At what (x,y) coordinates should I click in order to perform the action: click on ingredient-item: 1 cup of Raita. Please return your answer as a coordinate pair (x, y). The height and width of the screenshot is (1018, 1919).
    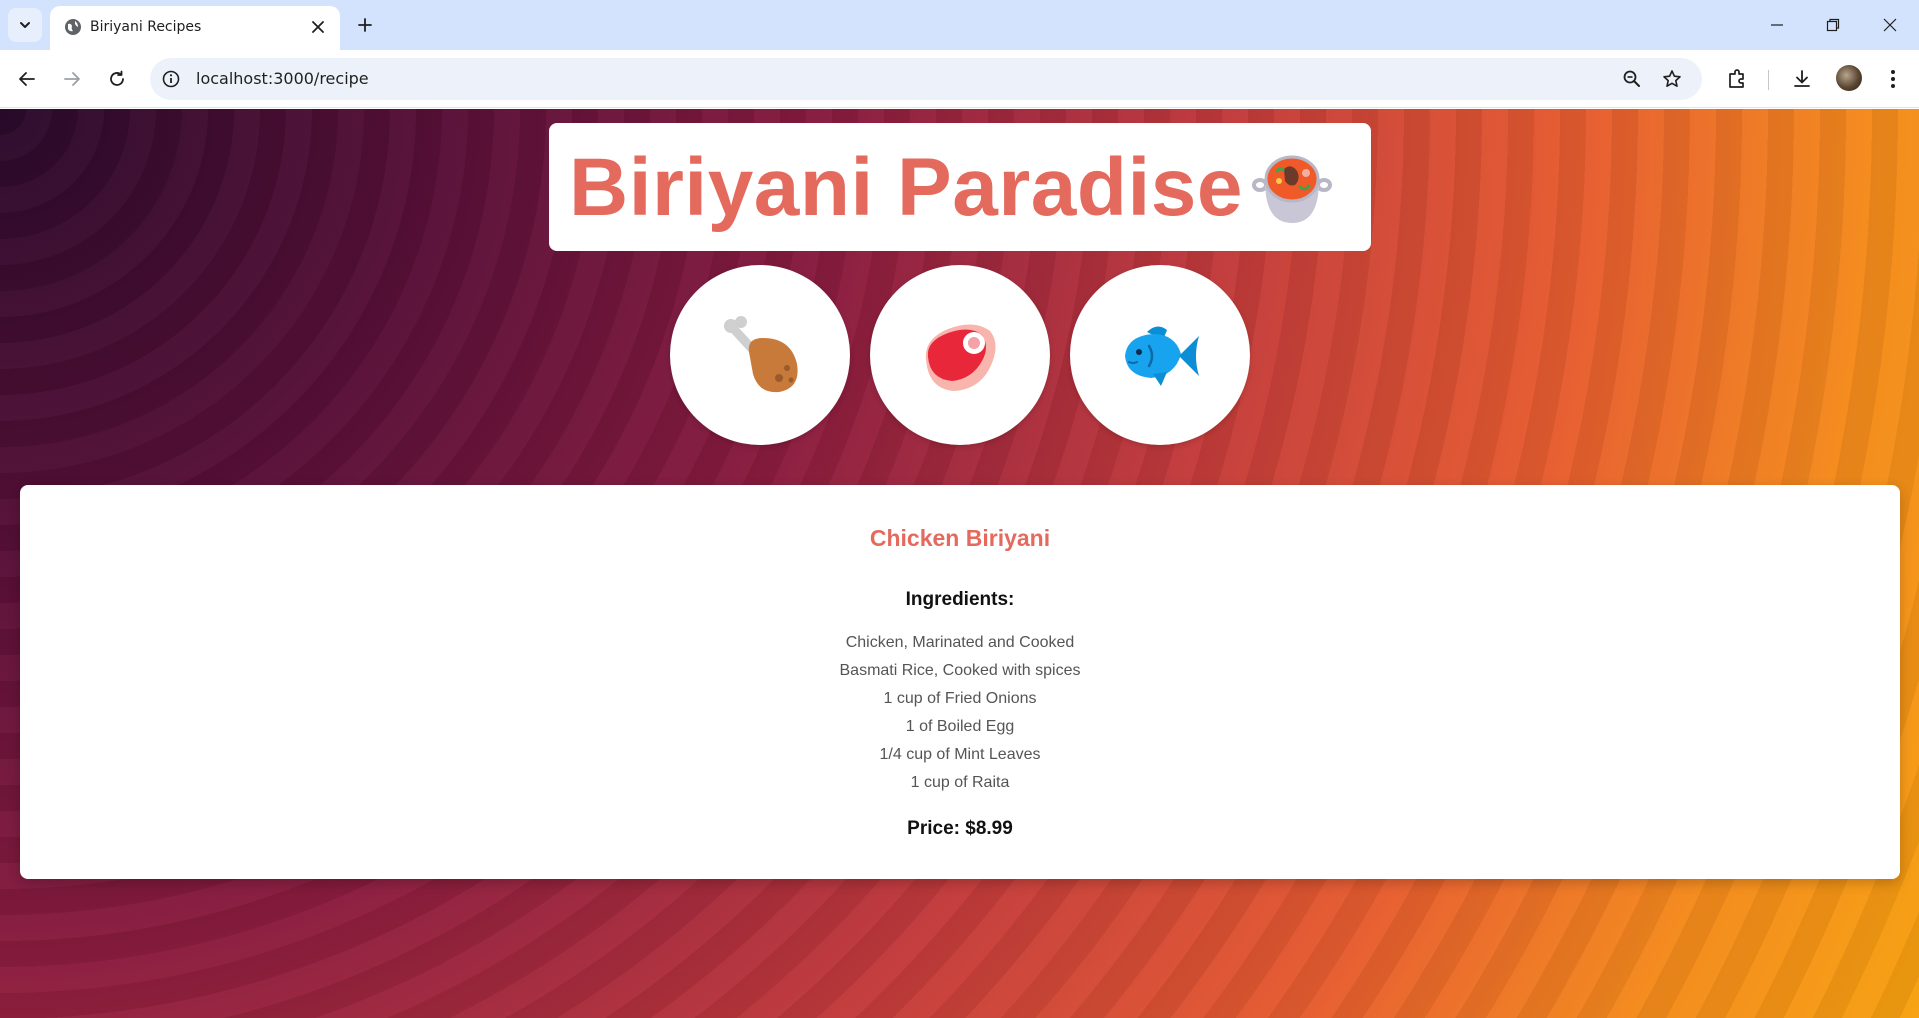
    Looking at the image, I should click on (960, 782).